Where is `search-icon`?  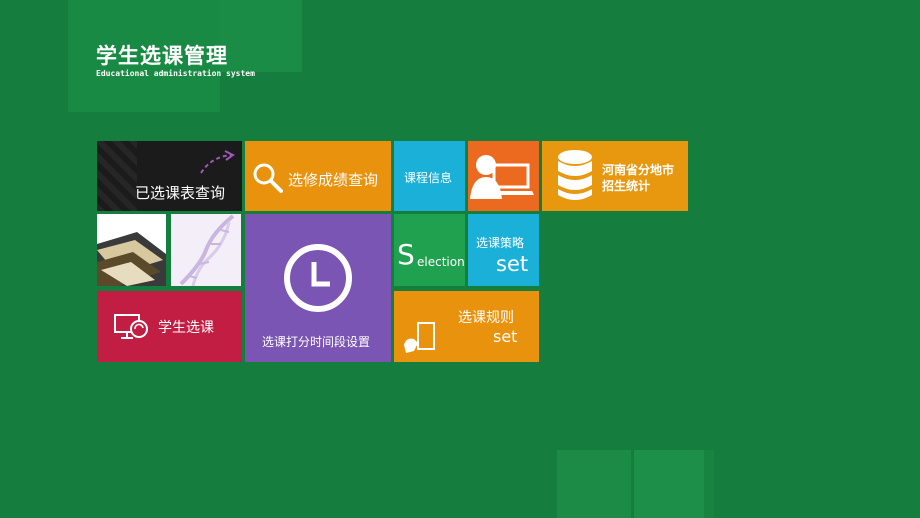 search-icon is located at coordinates (268, 178).